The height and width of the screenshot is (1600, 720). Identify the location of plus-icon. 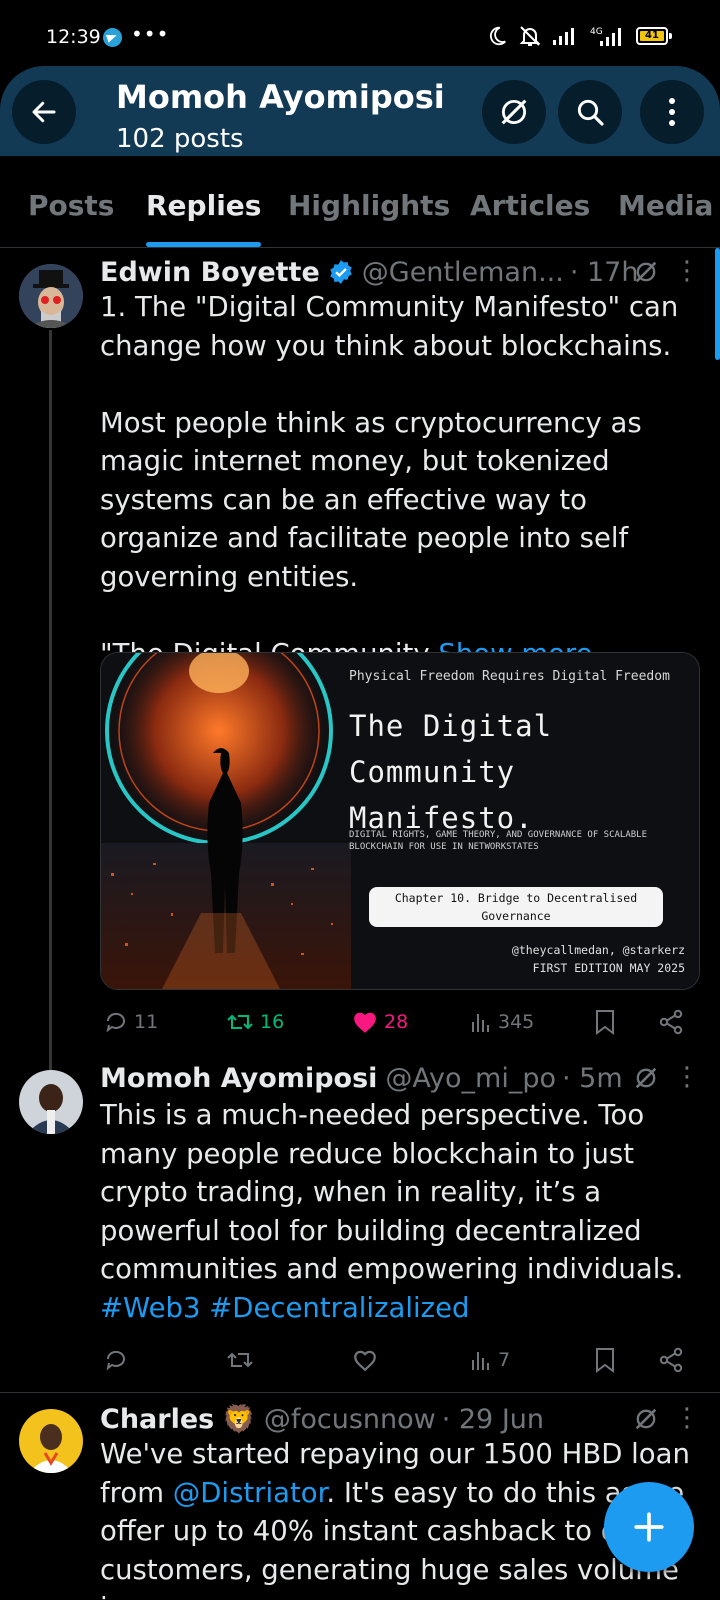
(649, 1527).